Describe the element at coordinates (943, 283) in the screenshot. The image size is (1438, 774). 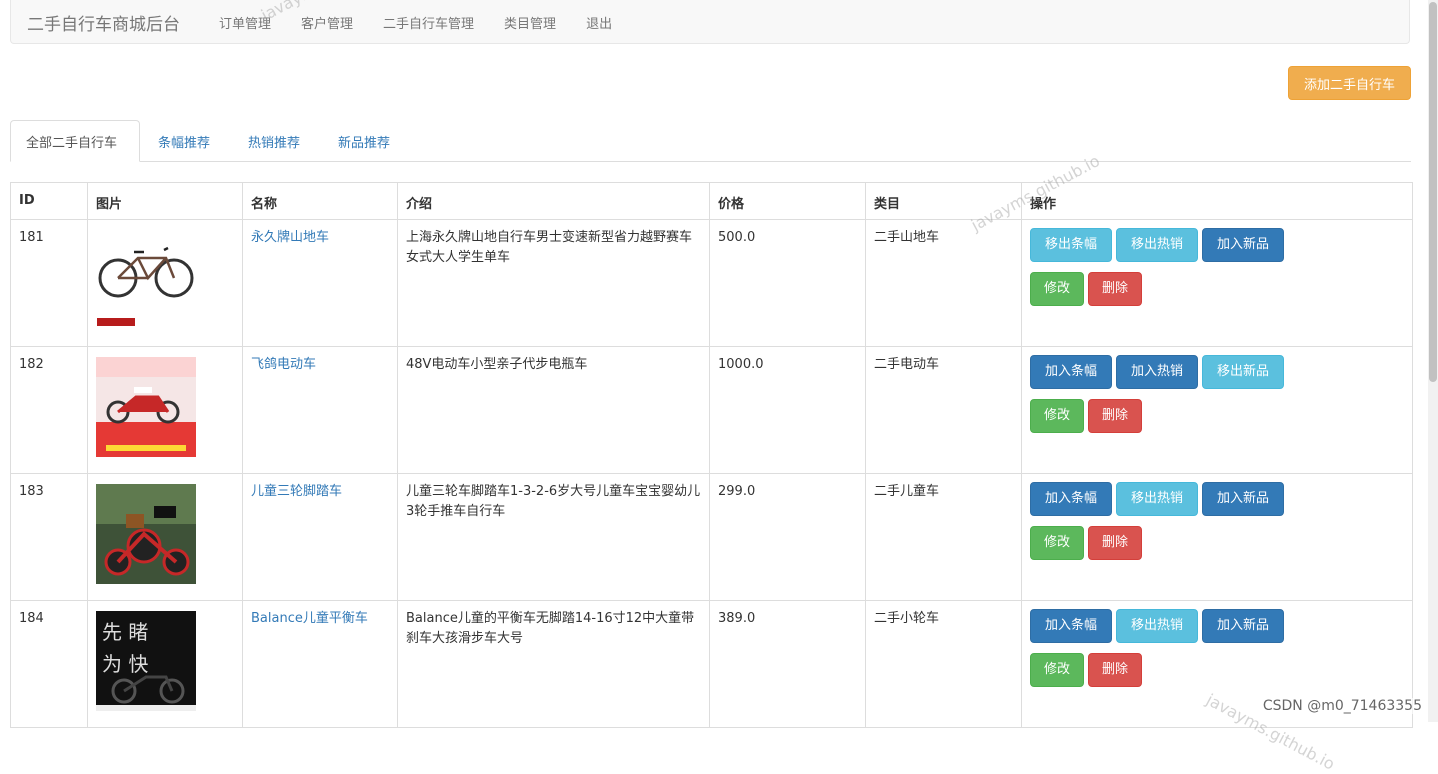
I see `cell-category: 二手山地车` at that location.